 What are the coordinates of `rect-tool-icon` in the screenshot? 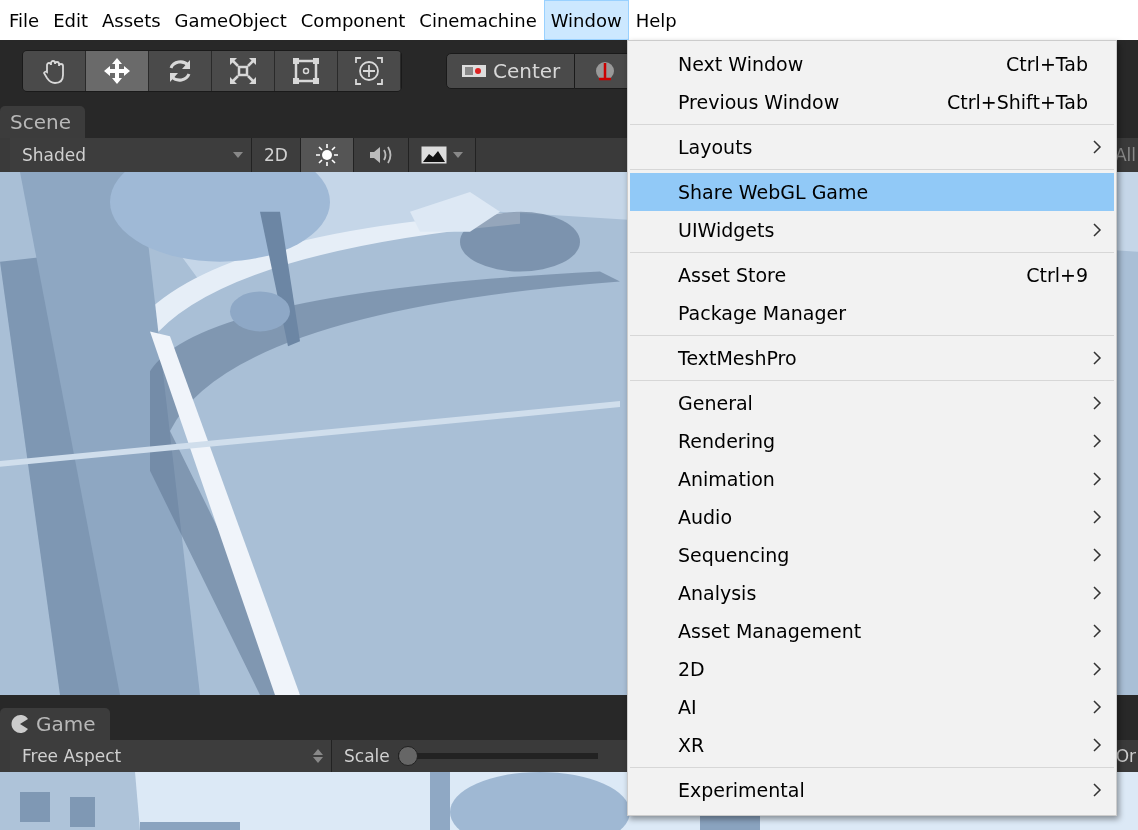 It's located at (306, 71).